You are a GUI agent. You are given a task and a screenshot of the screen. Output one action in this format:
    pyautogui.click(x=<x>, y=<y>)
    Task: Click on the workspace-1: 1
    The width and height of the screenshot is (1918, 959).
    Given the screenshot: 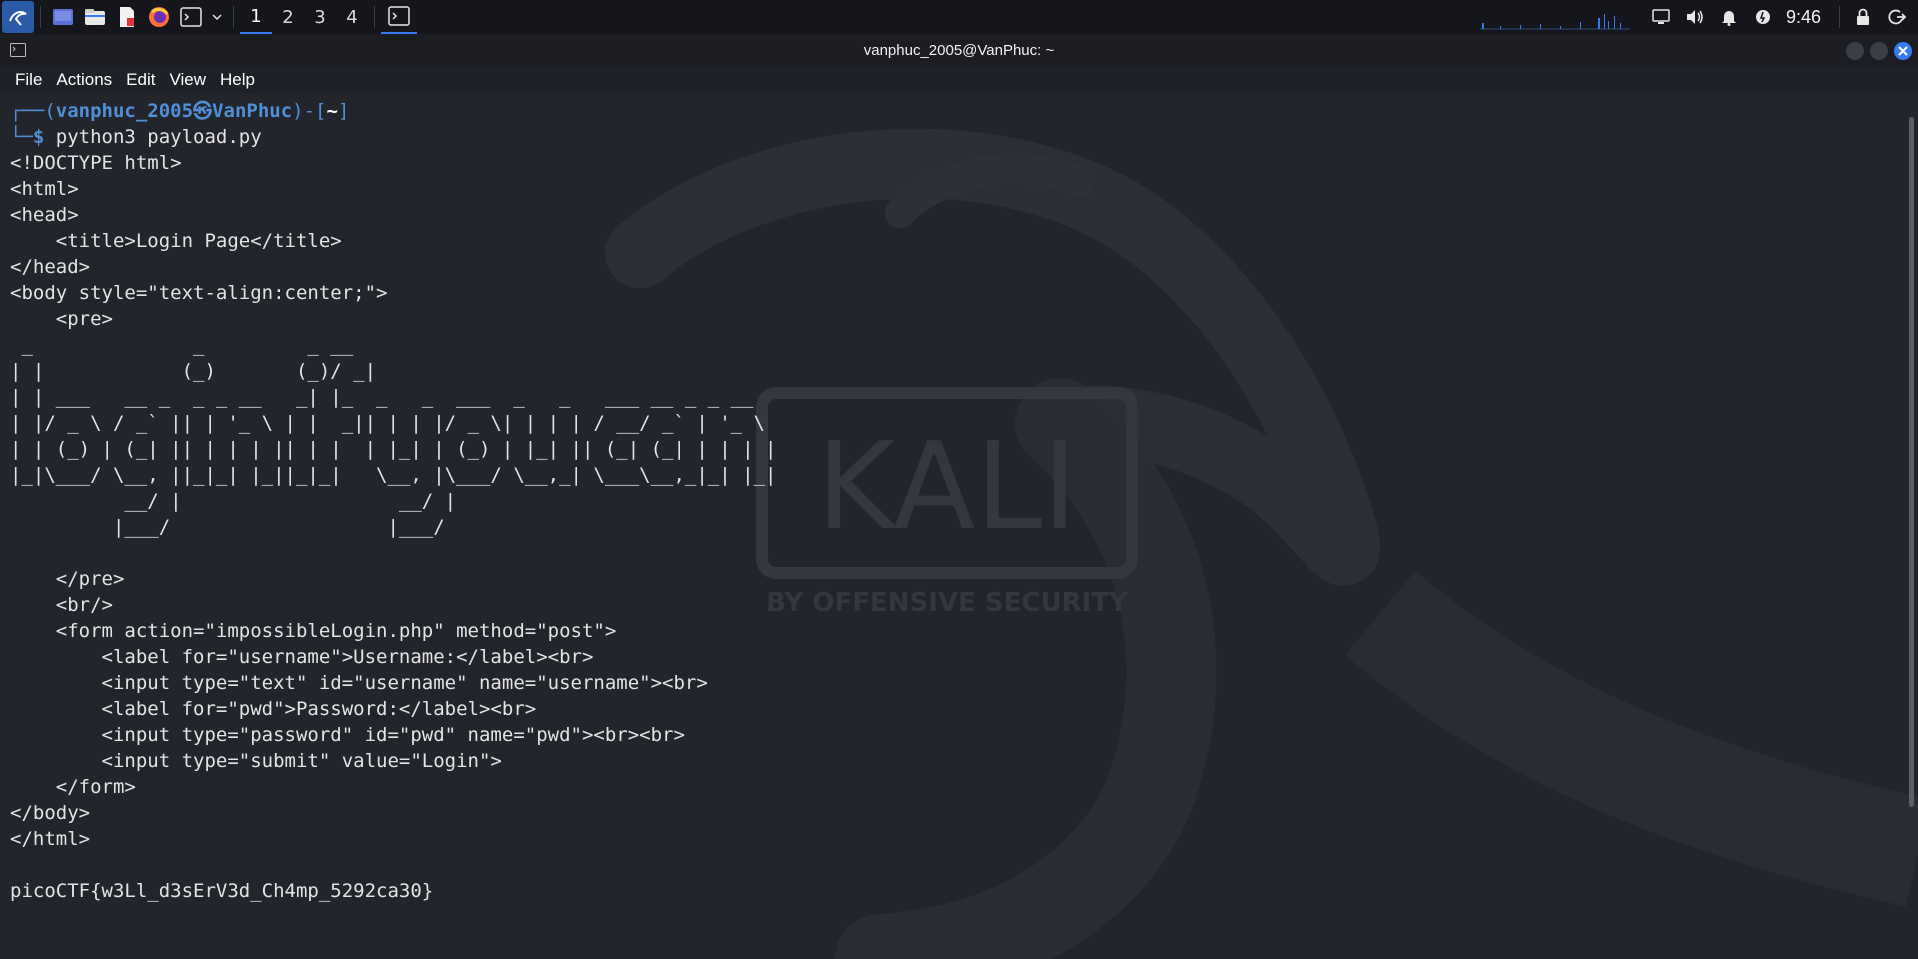 What is the action you would take?
    pyautogui.click(x=256, y=17)
    